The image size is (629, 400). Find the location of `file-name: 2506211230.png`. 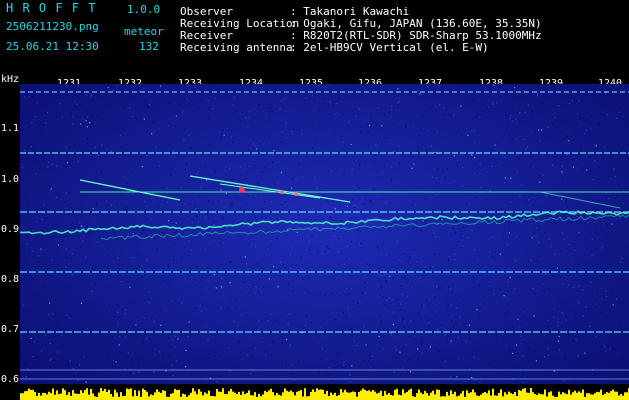

file-name: 2506211230.png is located at coordinates (52, 26).